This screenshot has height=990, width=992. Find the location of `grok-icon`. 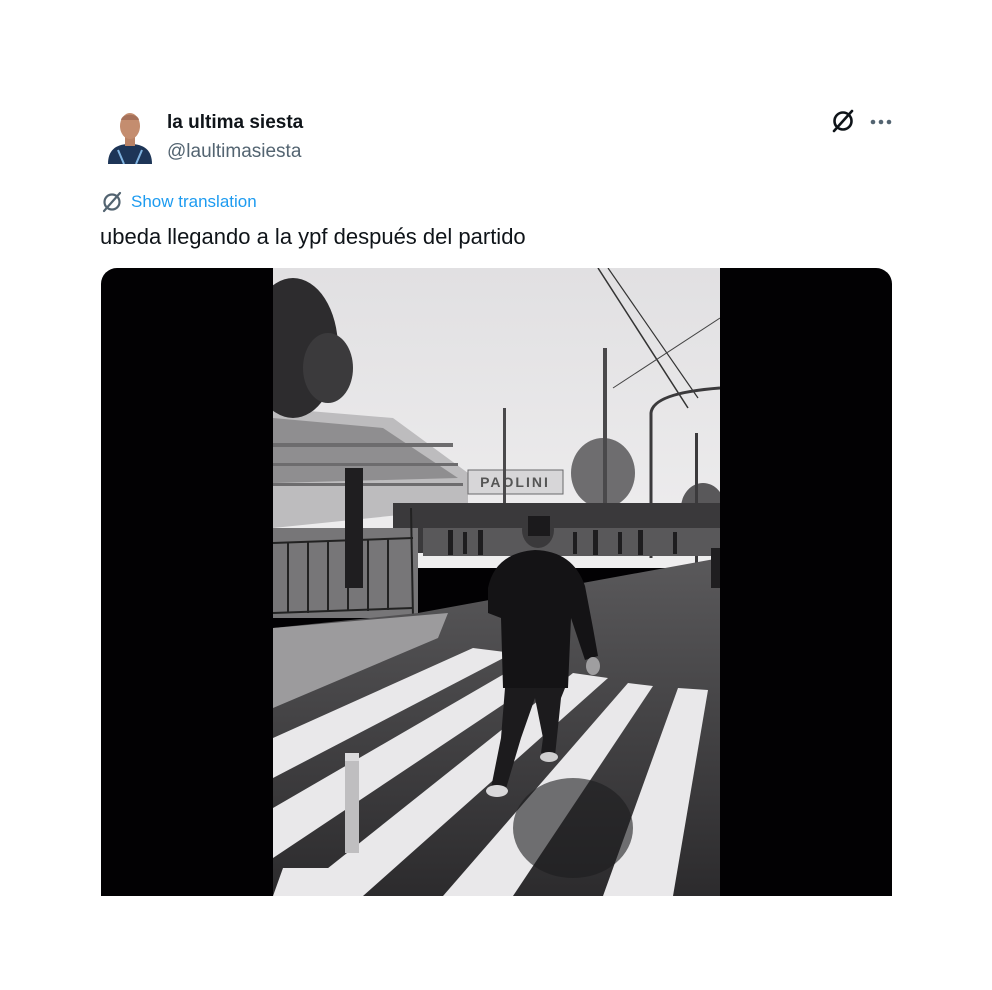

grok-icon is located at coordinates (843, 121).